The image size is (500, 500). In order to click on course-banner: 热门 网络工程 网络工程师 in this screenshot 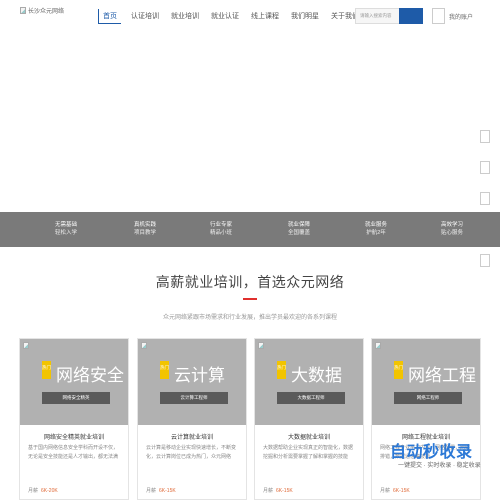, I will do `click(426, 382)`.